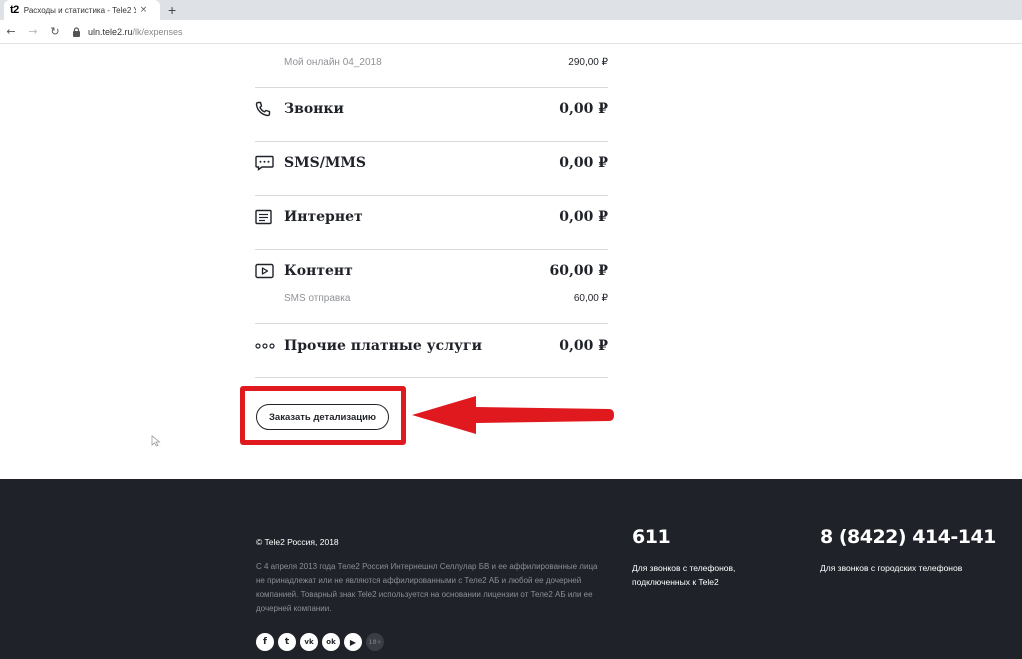 This screenshot has height=659, width=1022. What do you see at coordinates (14, 10) in the screenshot?
I see `tele2-favicon: t2` at bounding box center [14, 10].